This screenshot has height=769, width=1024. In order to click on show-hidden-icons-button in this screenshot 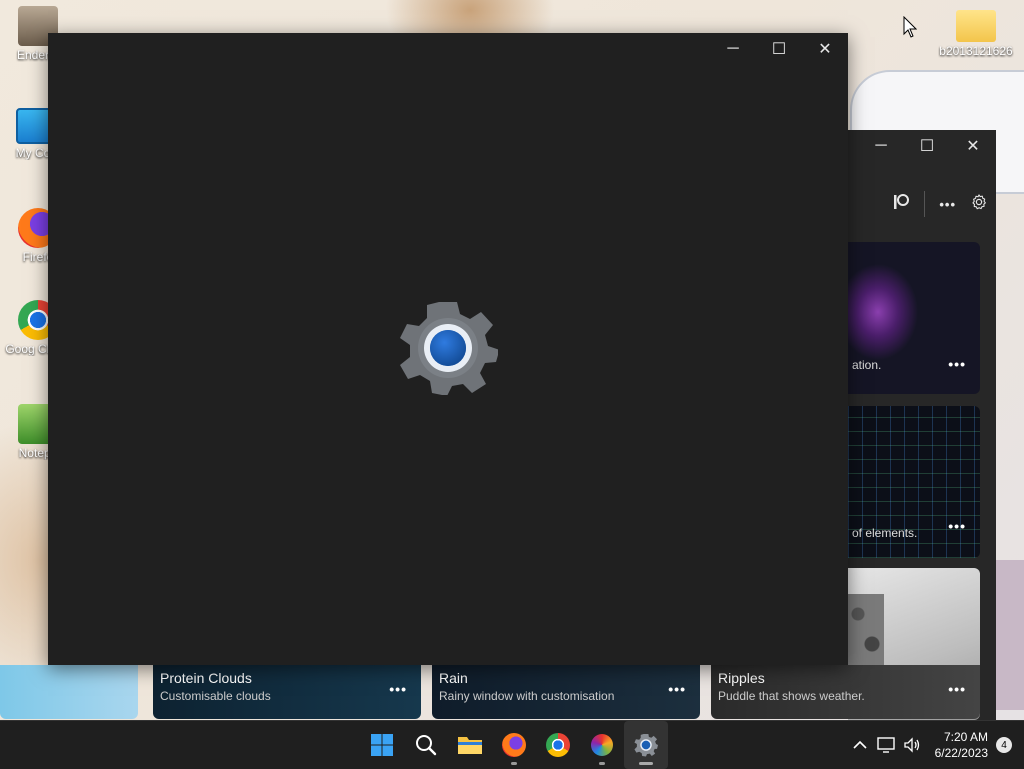, I will do `click(860, 745)`.